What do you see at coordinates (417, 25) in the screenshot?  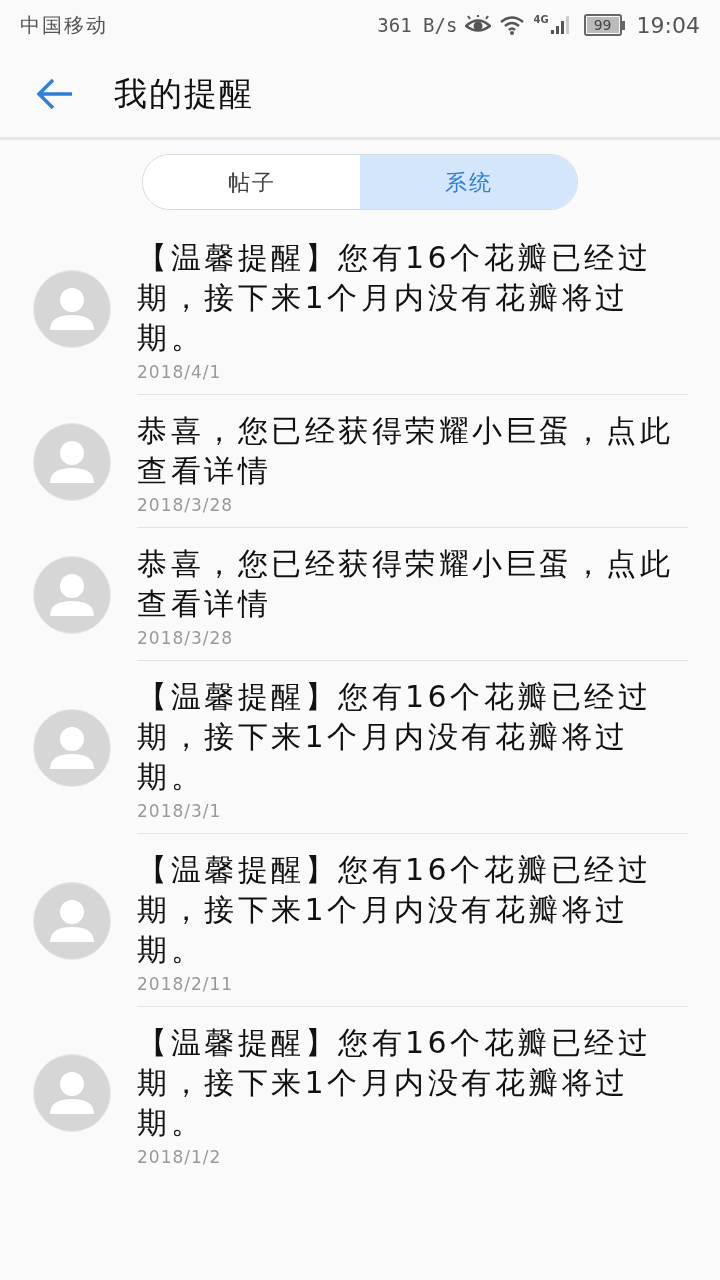 I see `network-speed: 361 B/s` at bounding box center [417, 25].